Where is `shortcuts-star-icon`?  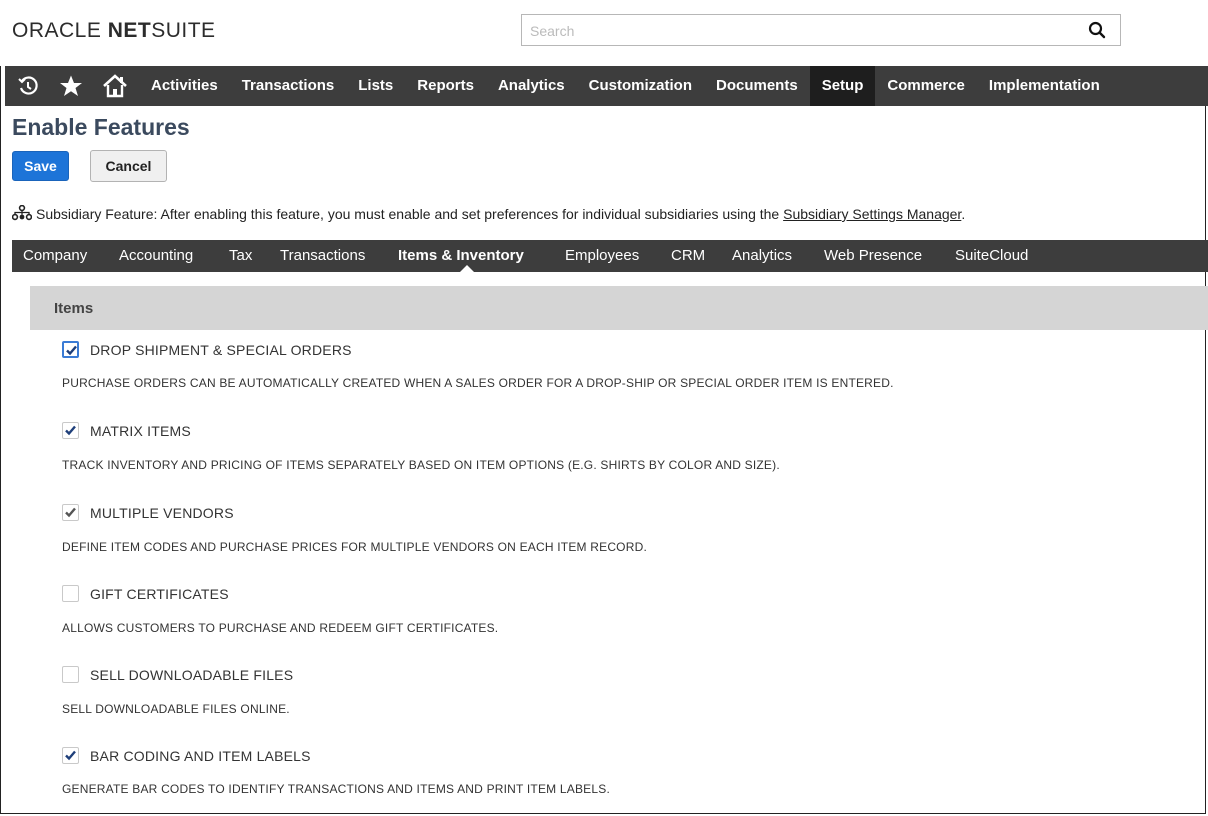 shortcuts-star-icon is located at coordinates (71, 86).